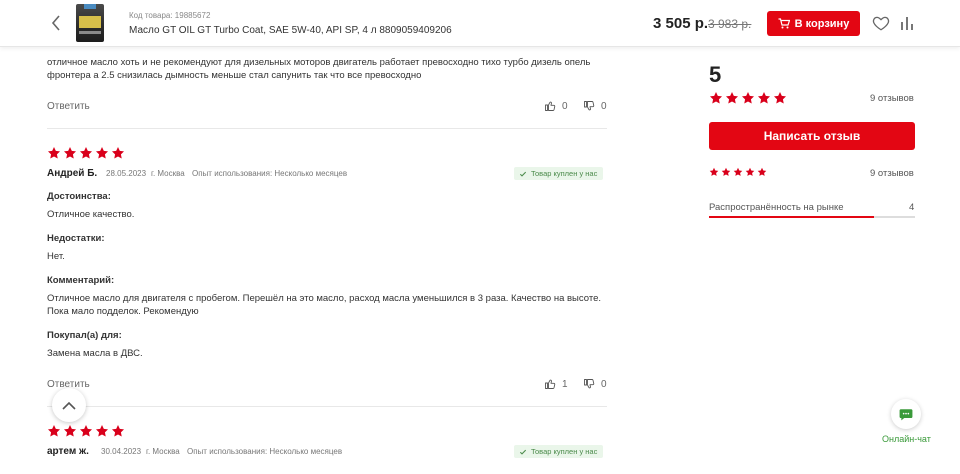 The height and width of the screenshot is (474, 960). I want to click on add-to-cart-button: В корзину, so click(813, 23).